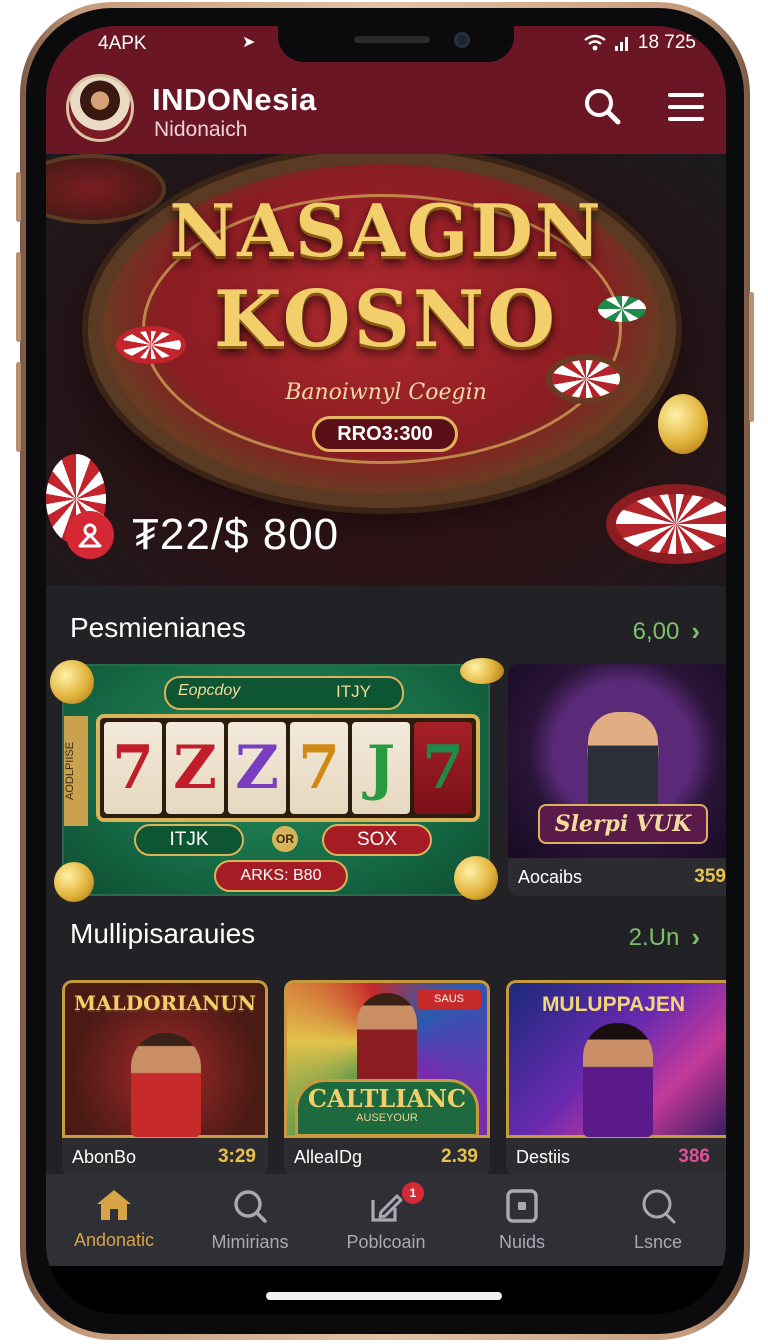 The height and width of the screenshot is (1344, 768). I want to click on speaker-grille, so click(392, 39).